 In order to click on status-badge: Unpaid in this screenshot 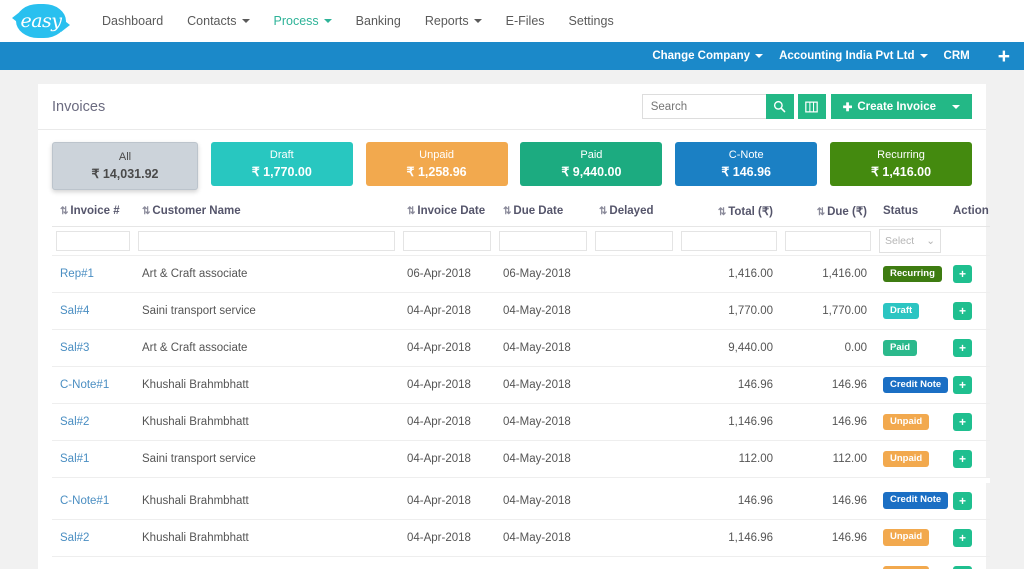, I will do `click(906, 459)`.